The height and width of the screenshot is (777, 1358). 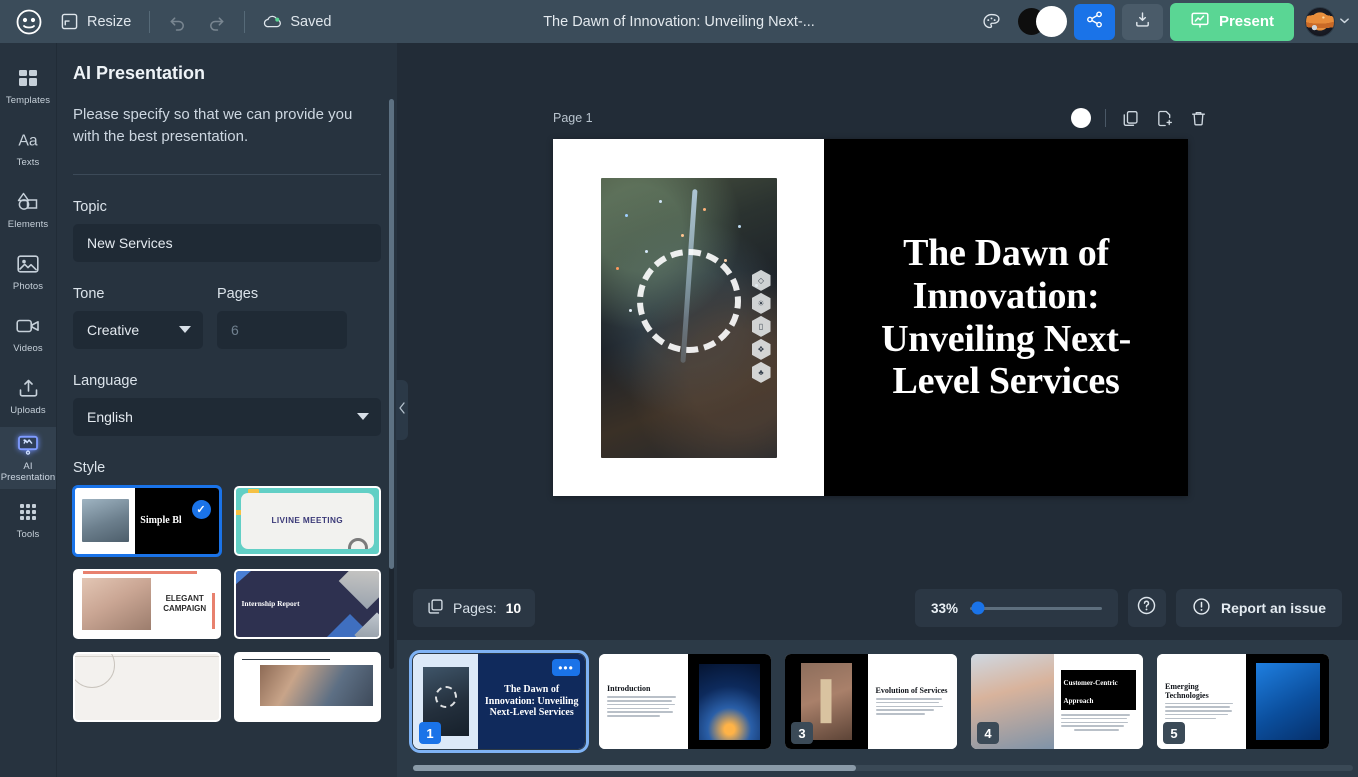 I want to click on palette-button, so click(x=991, y=22).